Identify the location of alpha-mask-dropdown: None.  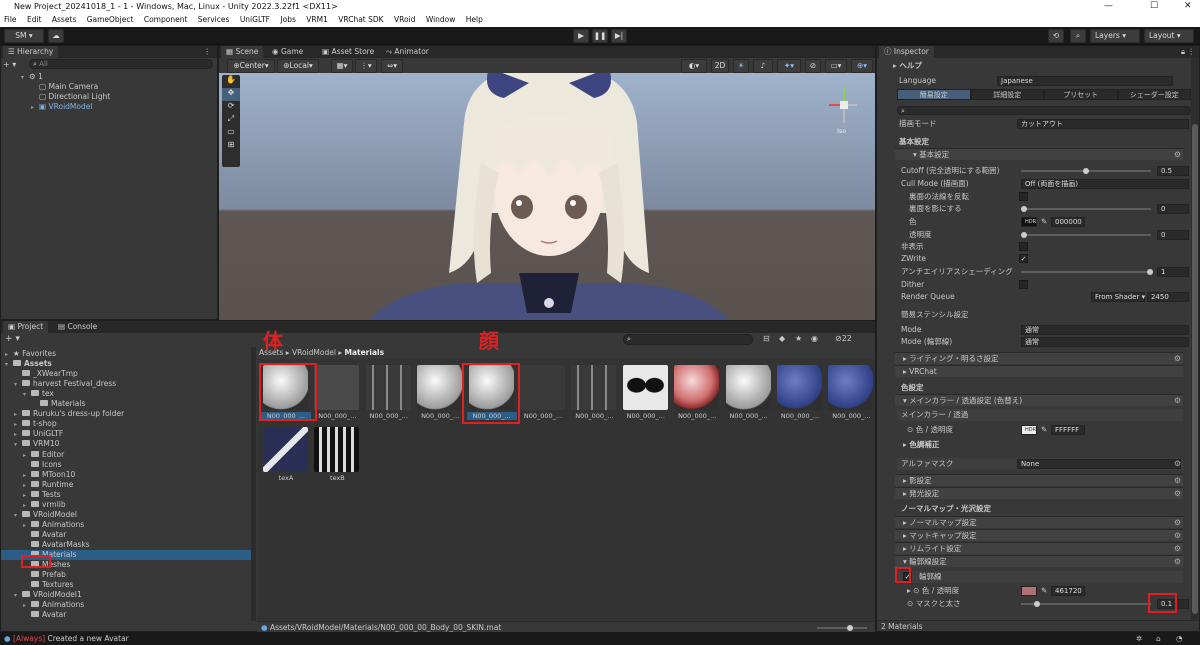
(1099, 464).